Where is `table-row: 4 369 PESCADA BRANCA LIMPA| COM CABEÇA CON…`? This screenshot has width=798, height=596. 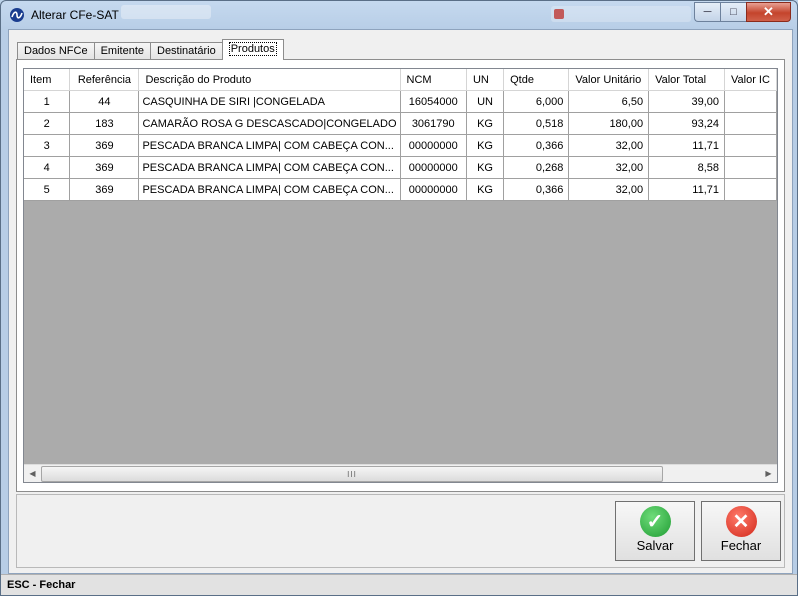
table-row: 4 369 PESCADA BRANCA LIMPA| COM CABEÇA CON… is located at coordinates (400, 167).